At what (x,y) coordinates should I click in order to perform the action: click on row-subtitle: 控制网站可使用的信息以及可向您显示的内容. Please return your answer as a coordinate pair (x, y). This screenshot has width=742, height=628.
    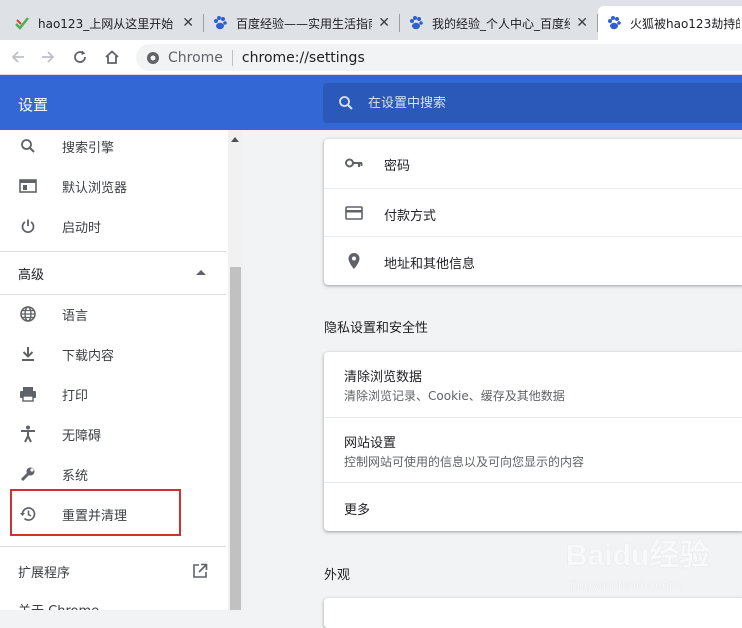
    Looking at the image, I should click on (464, 462).